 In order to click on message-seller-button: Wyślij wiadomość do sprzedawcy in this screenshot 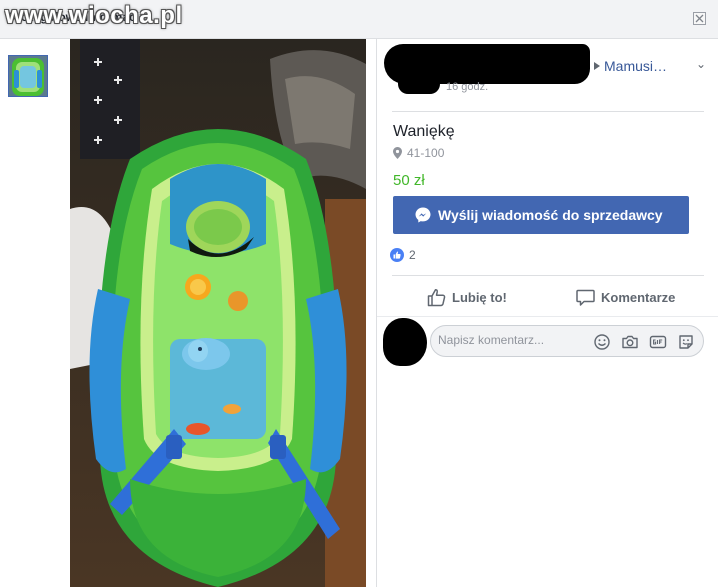, I will do `click(541, 215)`.